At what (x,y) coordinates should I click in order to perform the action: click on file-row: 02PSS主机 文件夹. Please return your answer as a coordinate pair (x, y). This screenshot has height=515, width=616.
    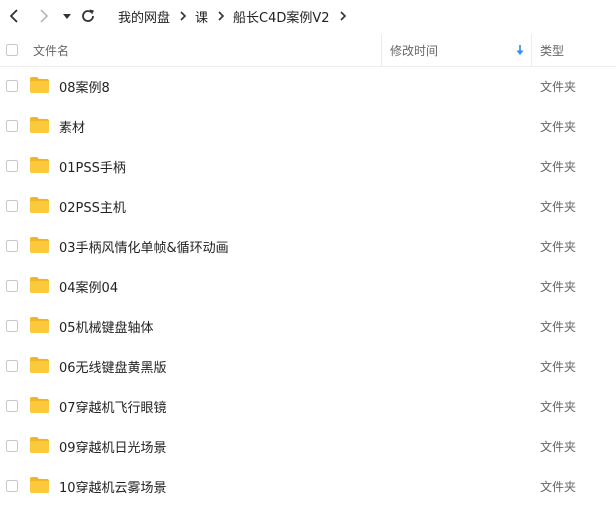
    Looking at the image, I should click on (308, 206).